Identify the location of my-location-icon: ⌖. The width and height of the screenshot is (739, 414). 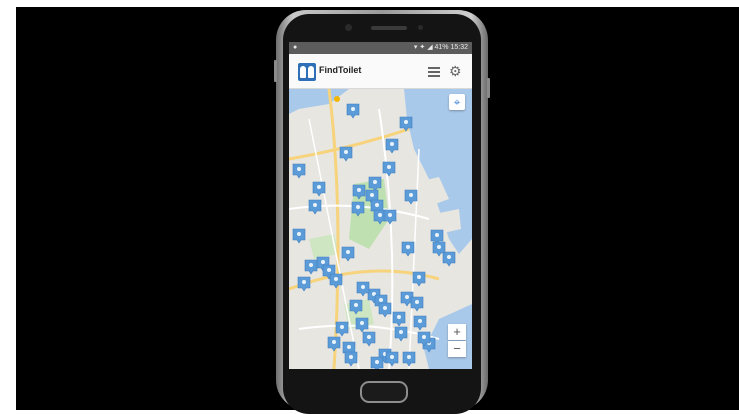
(457, 102).